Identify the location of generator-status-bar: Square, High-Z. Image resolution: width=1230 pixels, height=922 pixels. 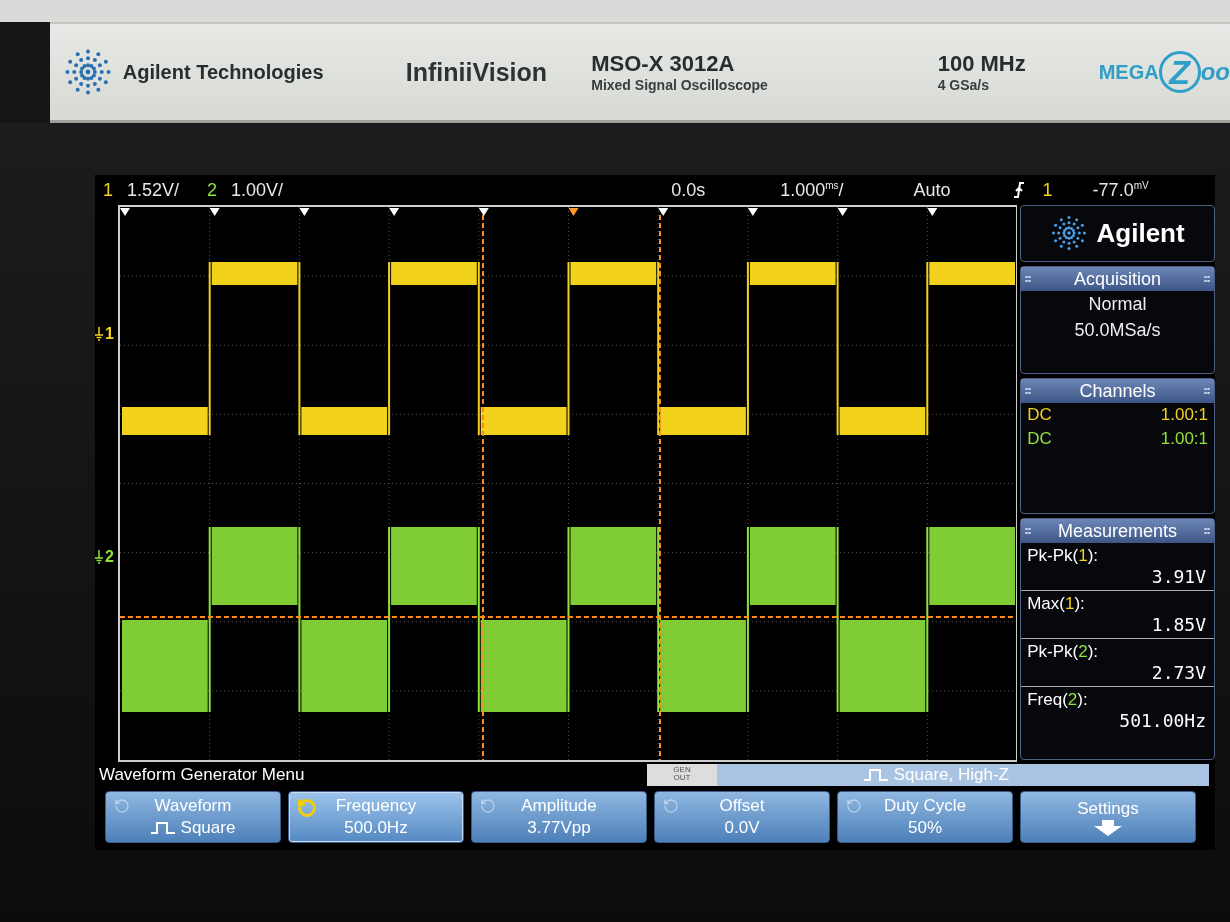
(963, 775).